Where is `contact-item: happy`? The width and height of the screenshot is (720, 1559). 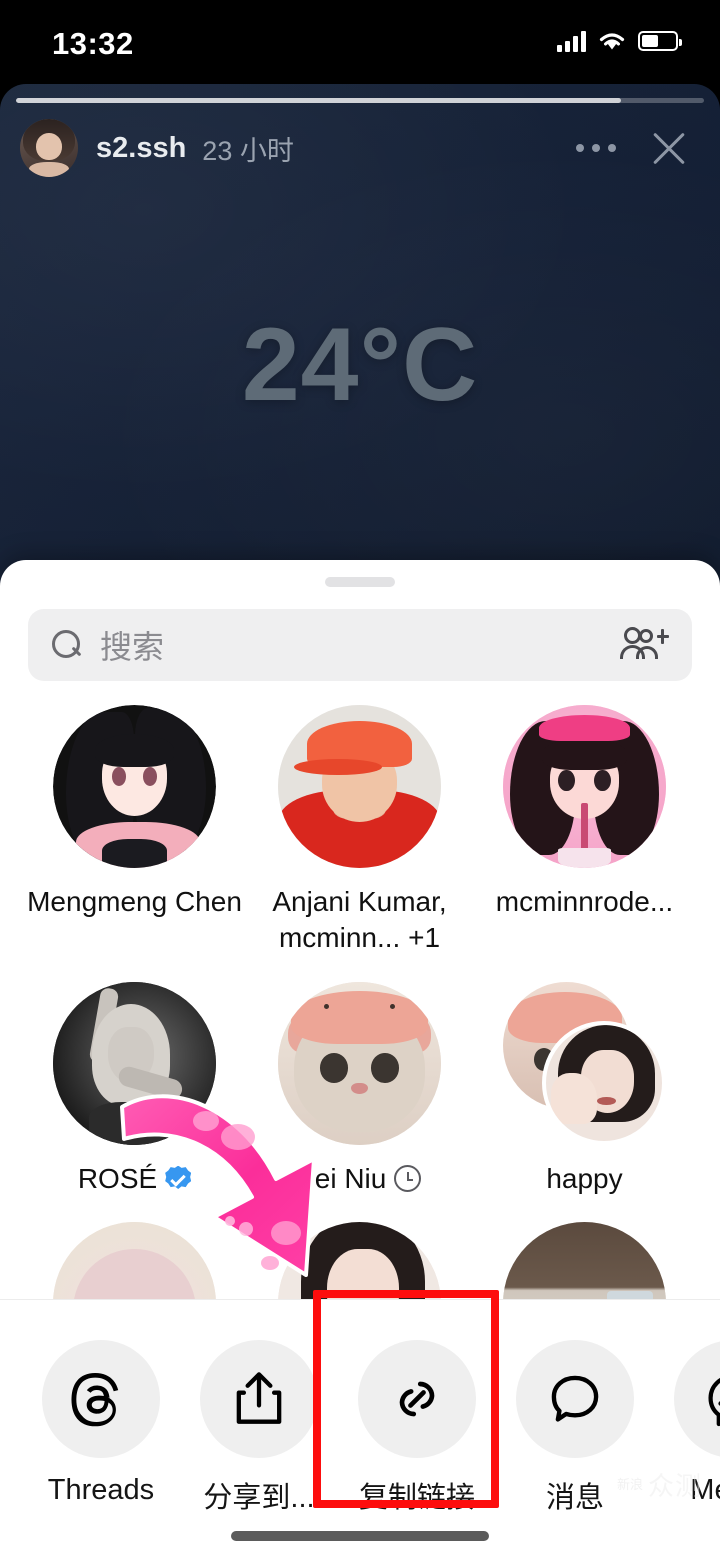
contact-item: happy is located at coordinates (584, 1089).